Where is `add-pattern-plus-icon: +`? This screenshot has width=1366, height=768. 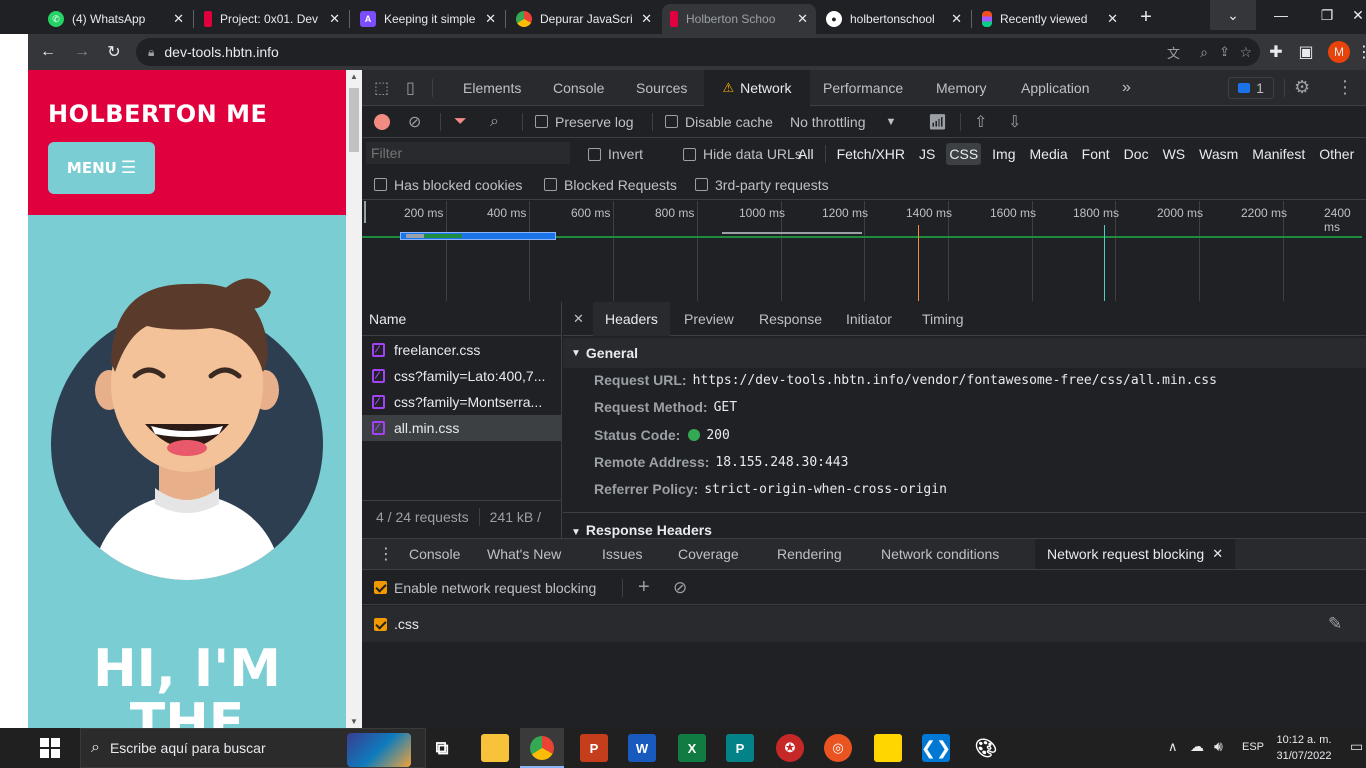 add-pattern-plus-icon: + is located at coordinates (644, 587).